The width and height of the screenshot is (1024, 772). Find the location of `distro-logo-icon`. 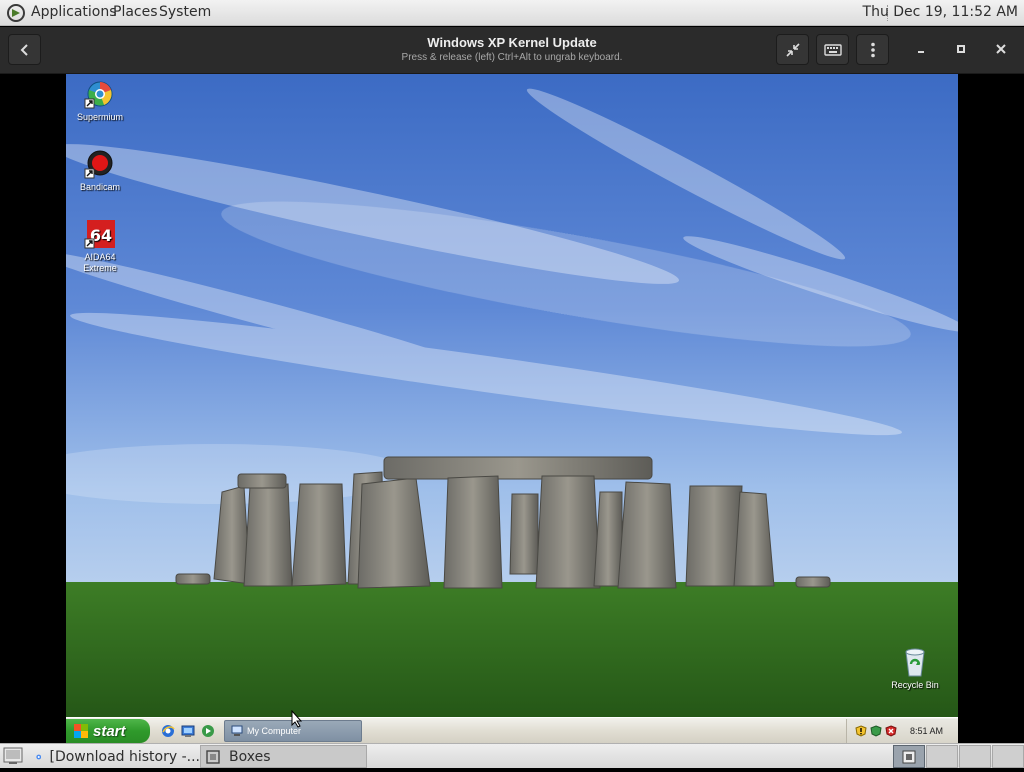

distro-logo-icon is located at coordinates (16, 13).